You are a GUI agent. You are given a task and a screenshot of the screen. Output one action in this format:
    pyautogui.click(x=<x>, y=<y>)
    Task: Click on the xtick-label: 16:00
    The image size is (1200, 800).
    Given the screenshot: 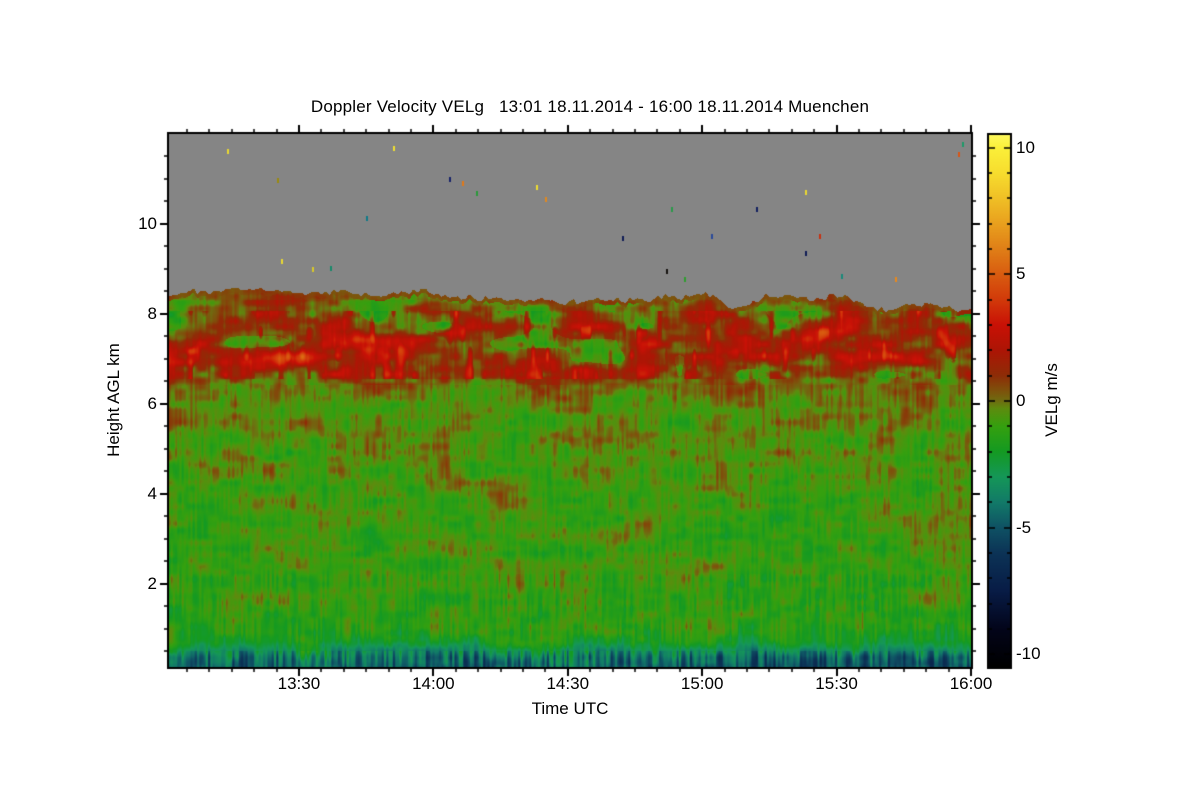 What is the action you would take?
    pyautogui.click(x=971, y=683)
    